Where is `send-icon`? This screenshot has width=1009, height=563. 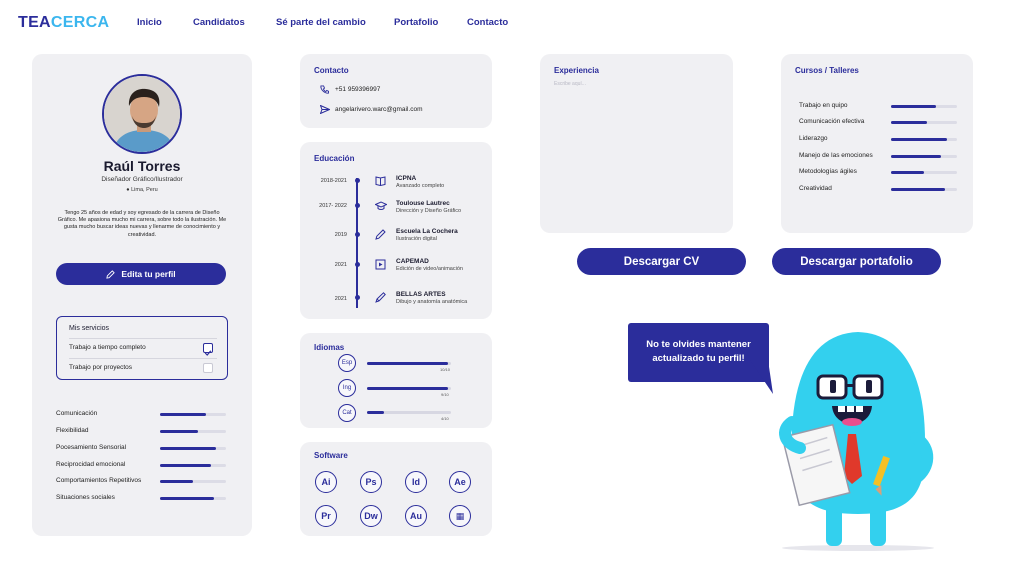
send-icon is located at coordinates (325, 109).